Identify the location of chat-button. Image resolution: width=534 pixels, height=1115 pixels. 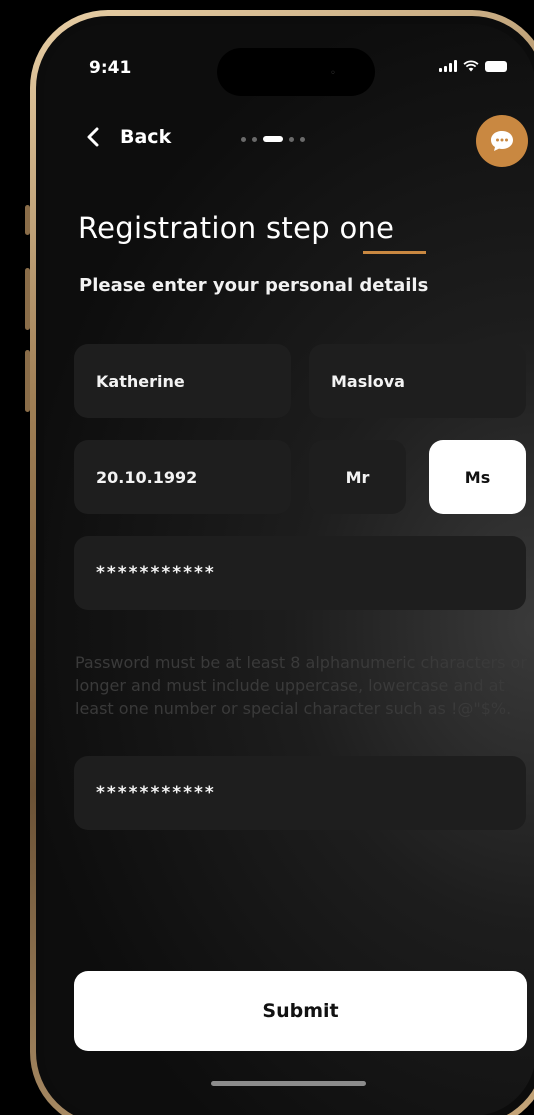
(502, 141).